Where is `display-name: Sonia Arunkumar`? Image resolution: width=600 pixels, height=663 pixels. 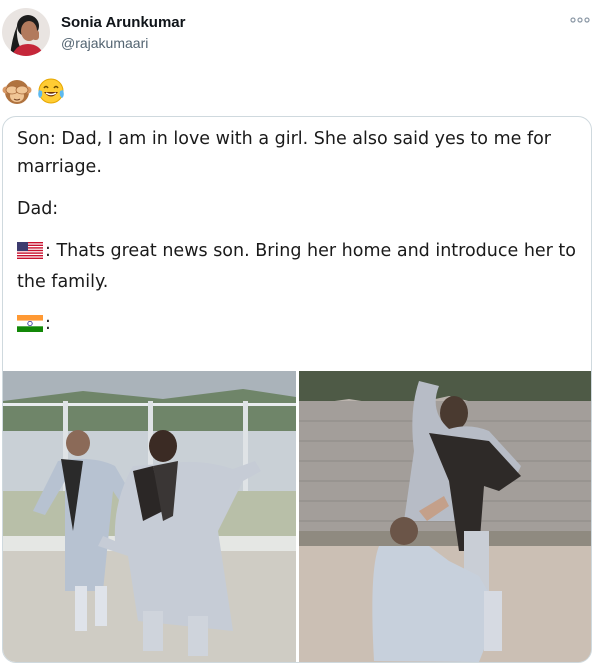
display-name: Sonia Arunkumar is located at coordinates (123, 22).